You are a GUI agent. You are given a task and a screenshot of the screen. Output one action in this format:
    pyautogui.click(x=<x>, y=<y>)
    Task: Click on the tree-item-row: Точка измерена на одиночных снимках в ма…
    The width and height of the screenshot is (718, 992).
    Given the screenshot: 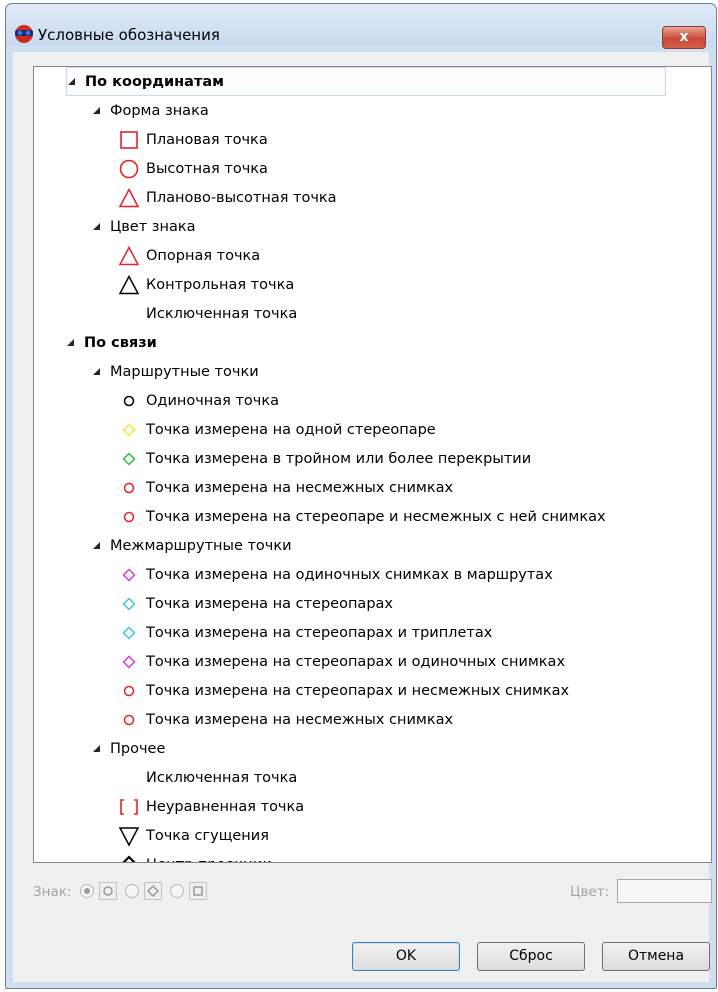 What is the action you would take?
    pyautogui.click(x=335, y=574)
    